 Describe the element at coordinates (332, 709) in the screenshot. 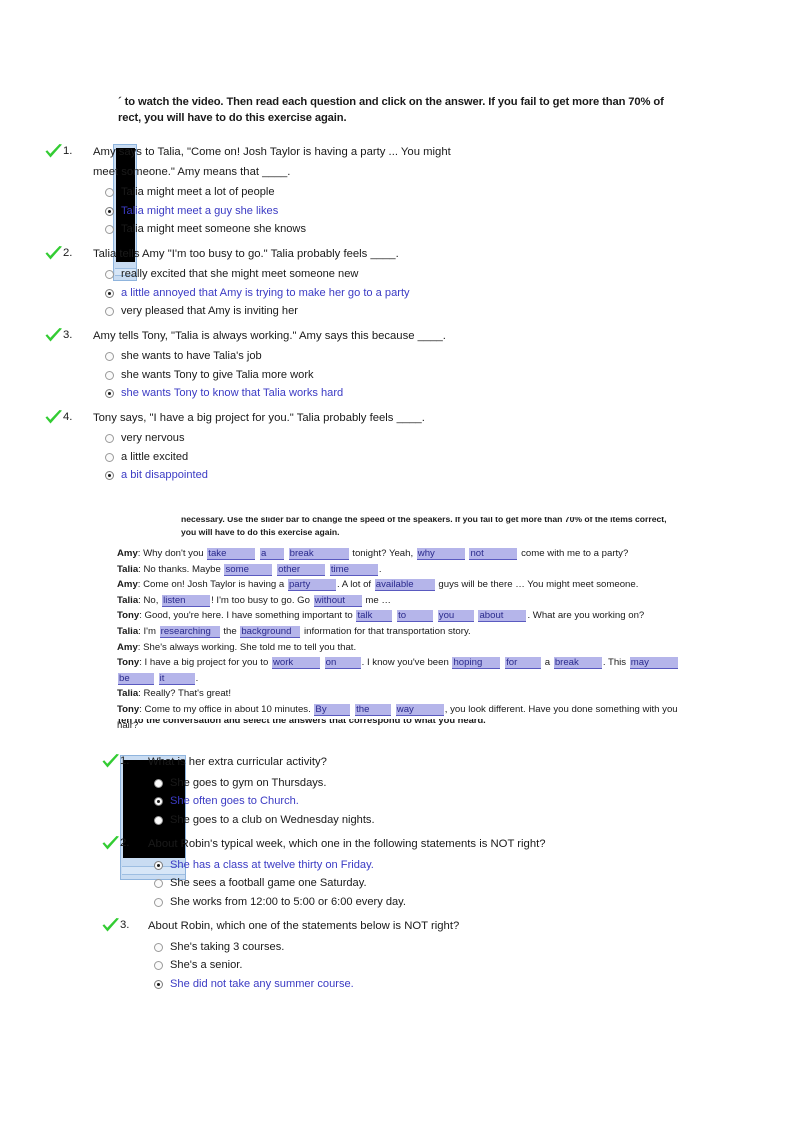

I see `transcript-blank-answer: By` at that location.